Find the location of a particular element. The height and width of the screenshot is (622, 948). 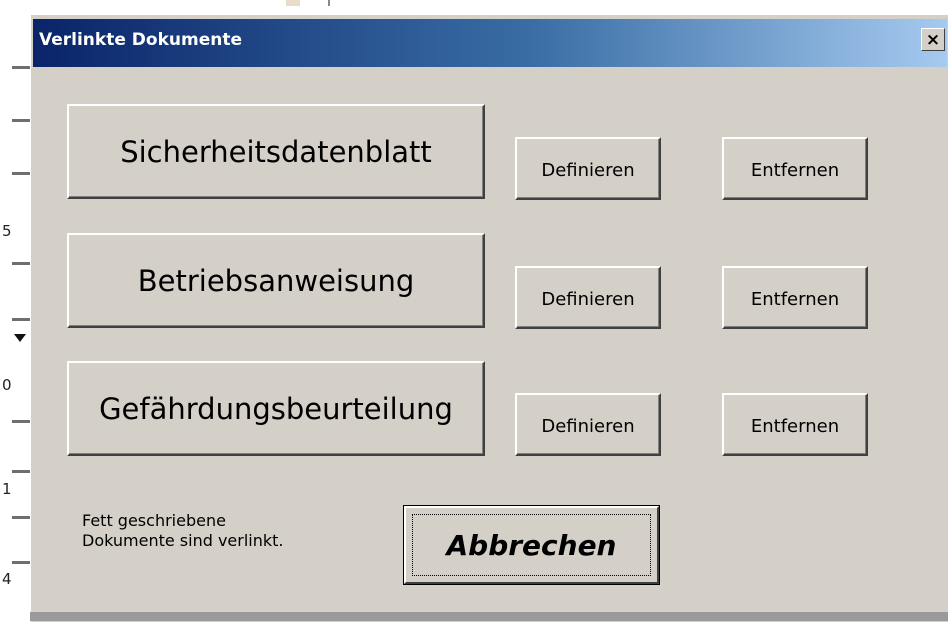

document-button-betriebsanweisung: Betriebsanweisung is located at coordinates (276, 280).